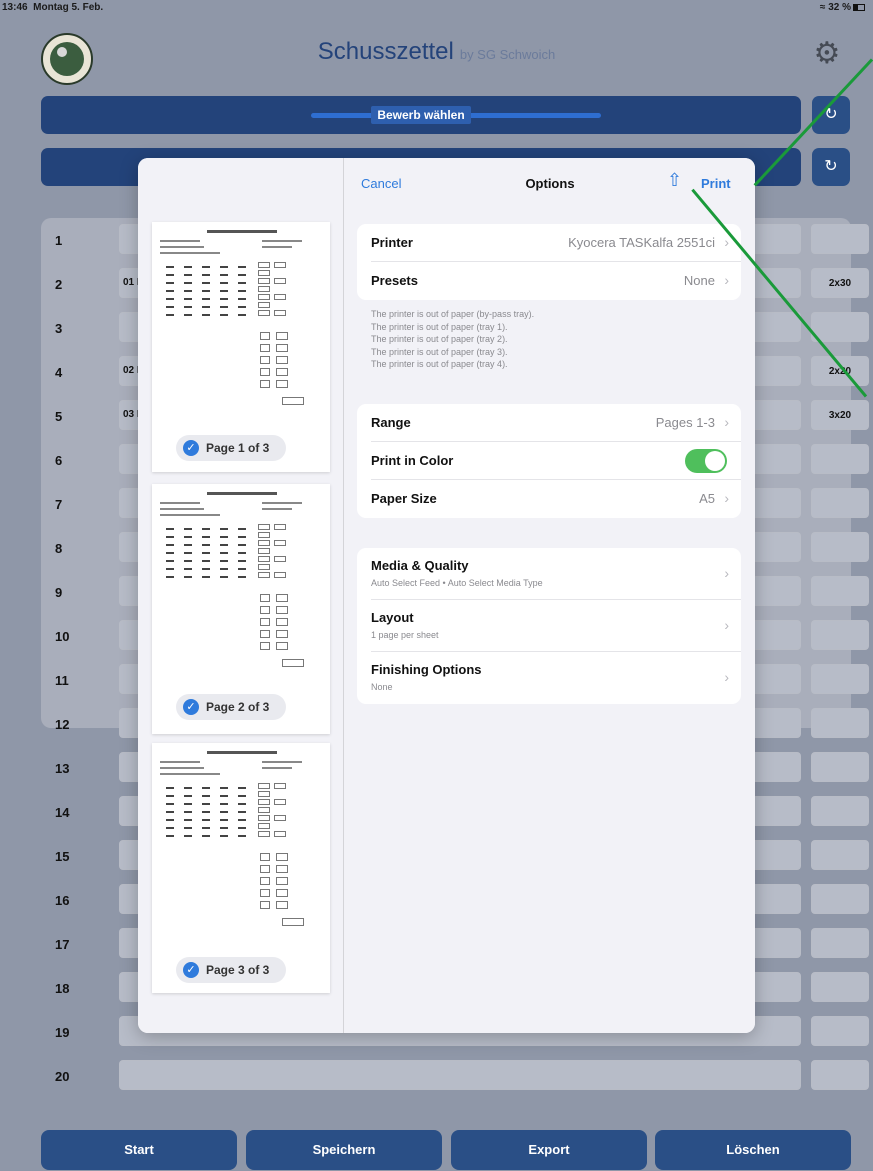 The height and width of the screenshot is (1171, 873). I want to click on start-button: Start, so click(139, 1150).